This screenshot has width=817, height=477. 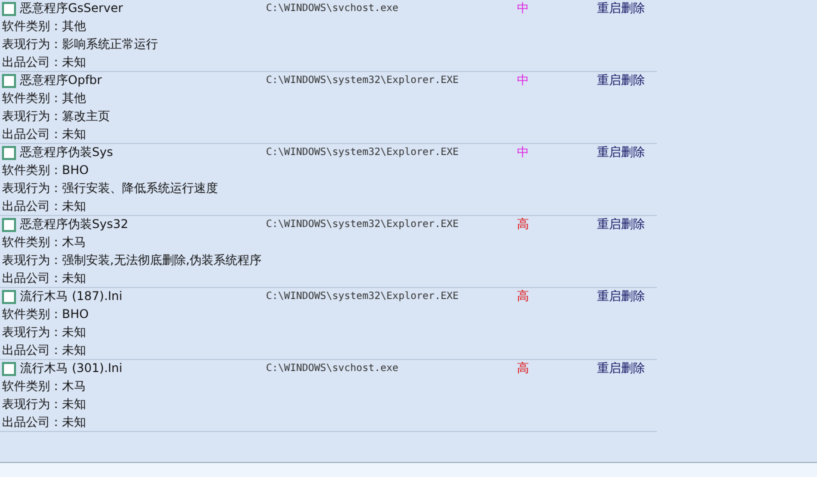 I want to click on detail-line: 表现行为：影响系统正常运行, so click(x=80, y=44).